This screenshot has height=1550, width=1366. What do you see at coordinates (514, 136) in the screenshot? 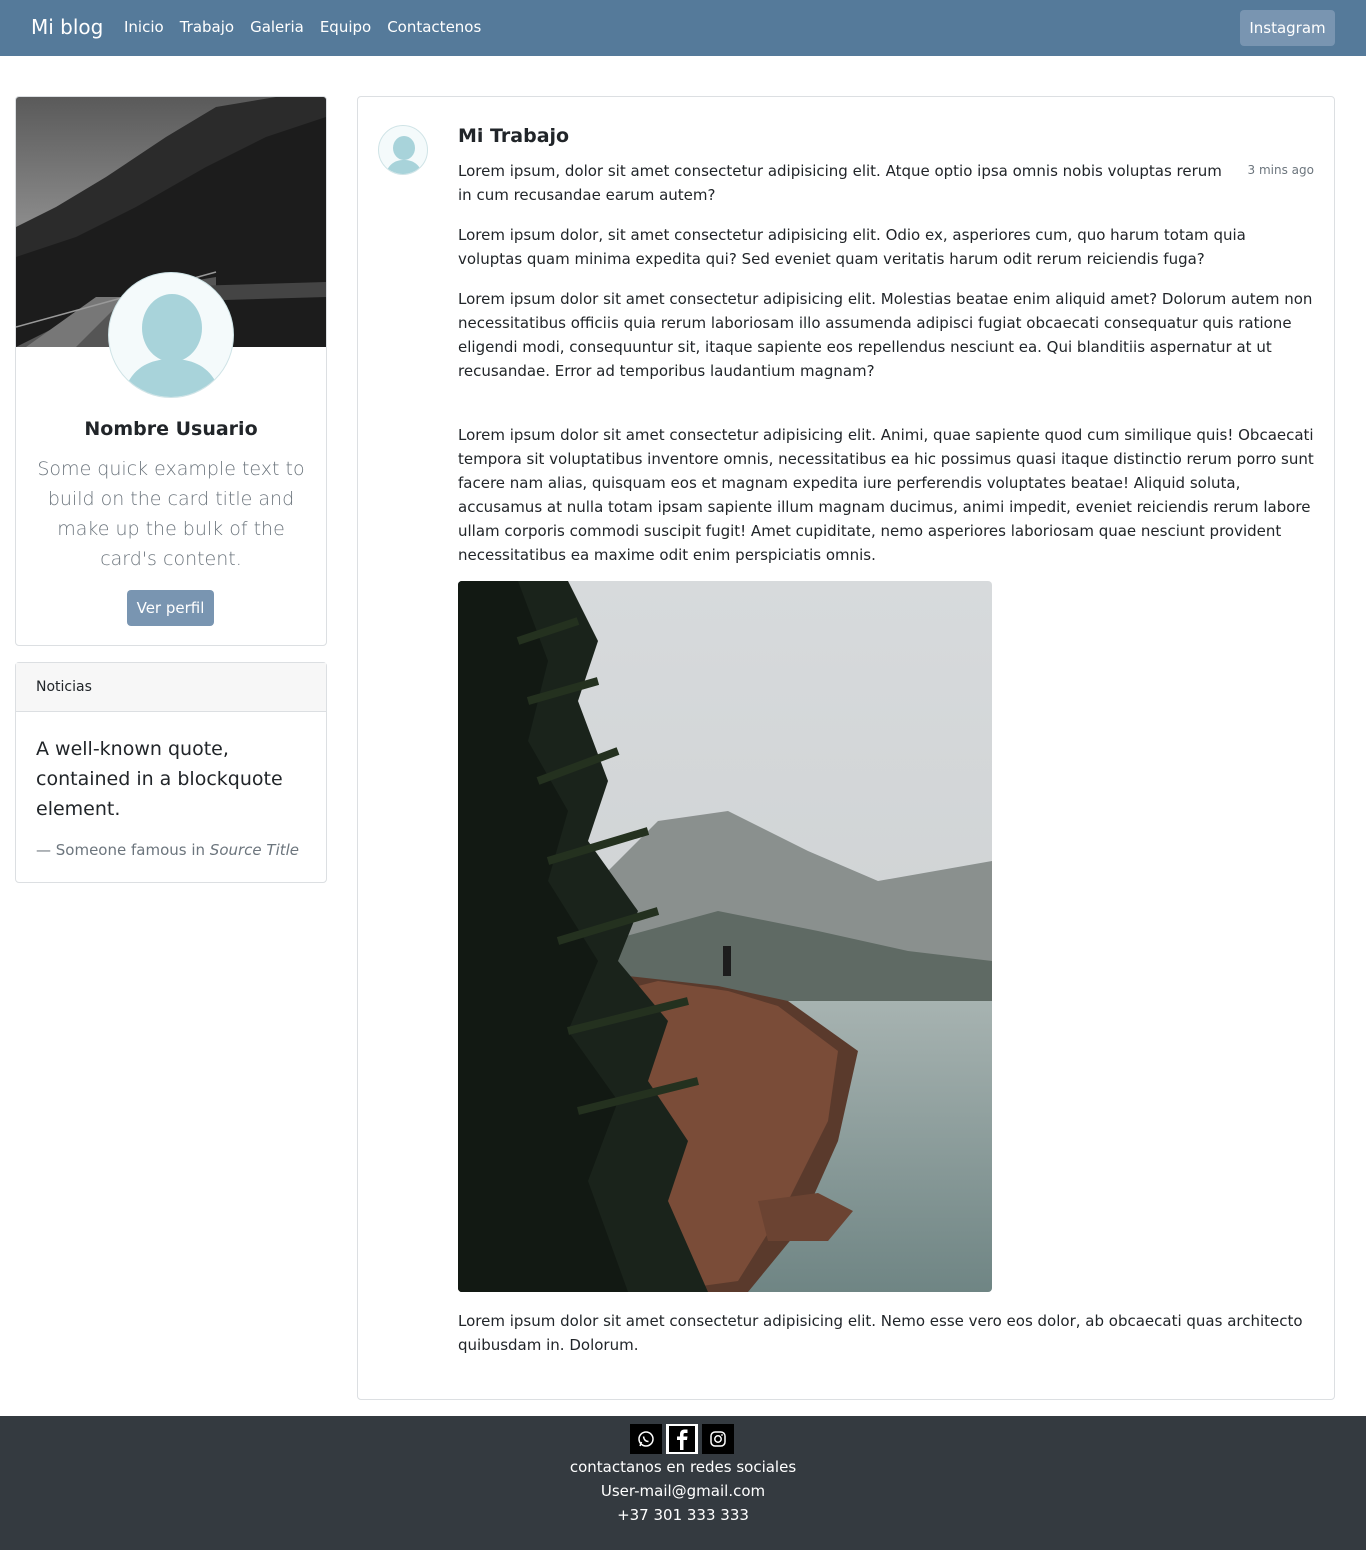
I see `post-title: Mi Trabajo` at bounding box center [514, 136].